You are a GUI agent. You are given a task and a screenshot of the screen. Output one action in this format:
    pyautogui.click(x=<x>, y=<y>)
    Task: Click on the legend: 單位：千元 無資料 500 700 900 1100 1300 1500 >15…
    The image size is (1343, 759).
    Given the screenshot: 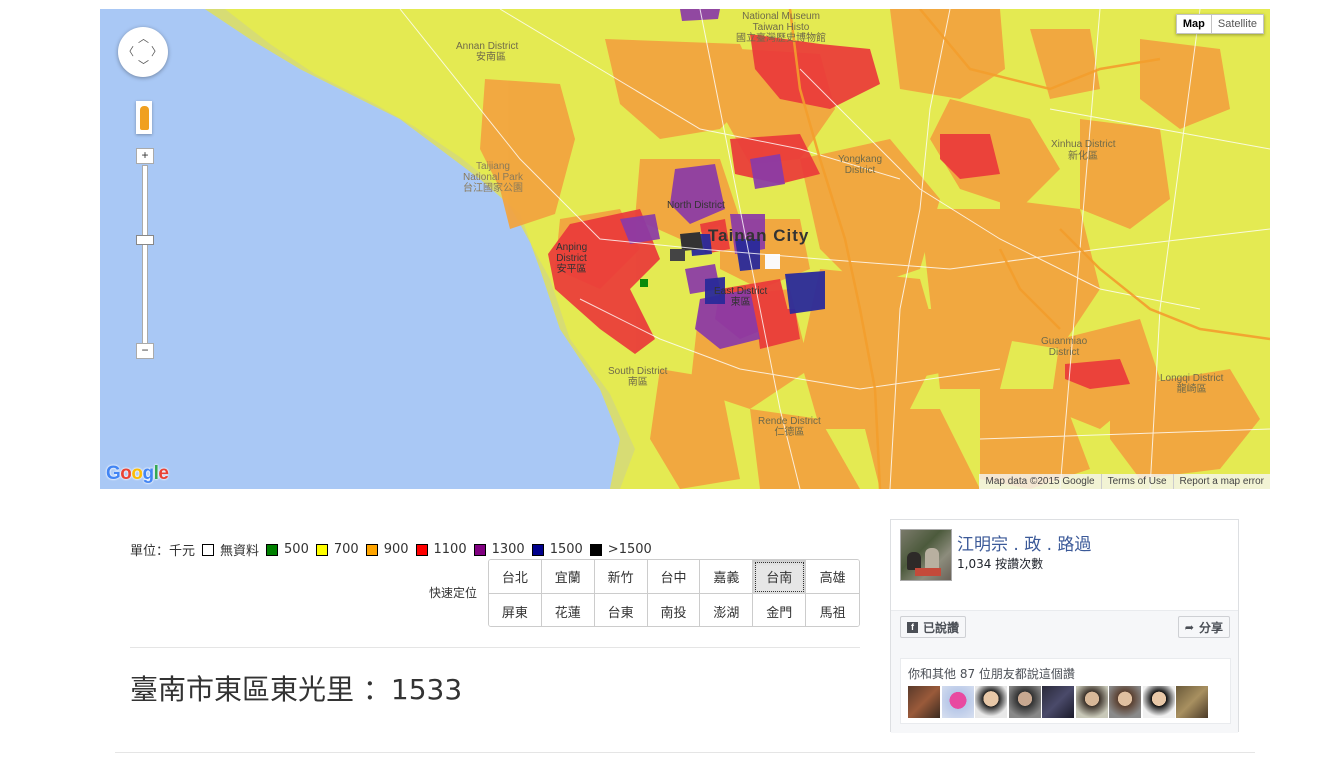 What is the action you would take?
    pyautogui.click(x=391, y=549)
    